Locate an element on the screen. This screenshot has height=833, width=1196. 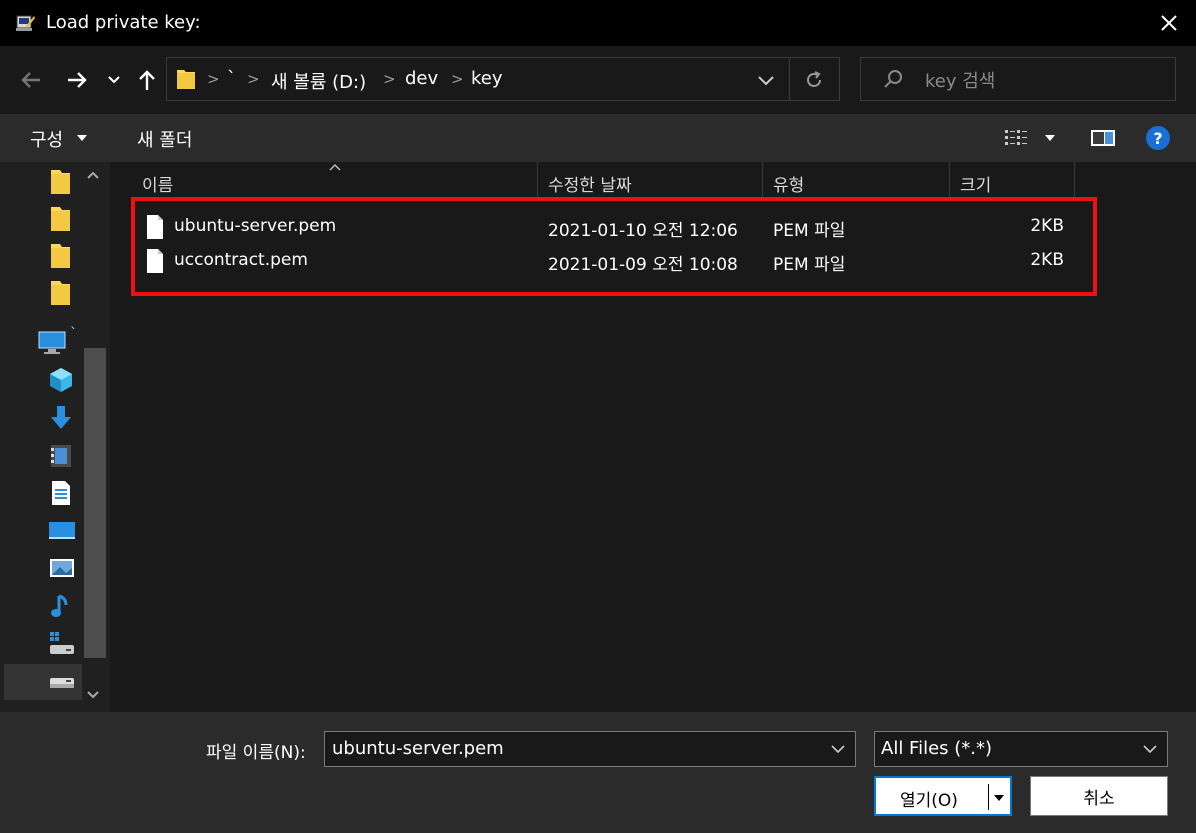
putty-key-icon is located at coordinates (25, 23).